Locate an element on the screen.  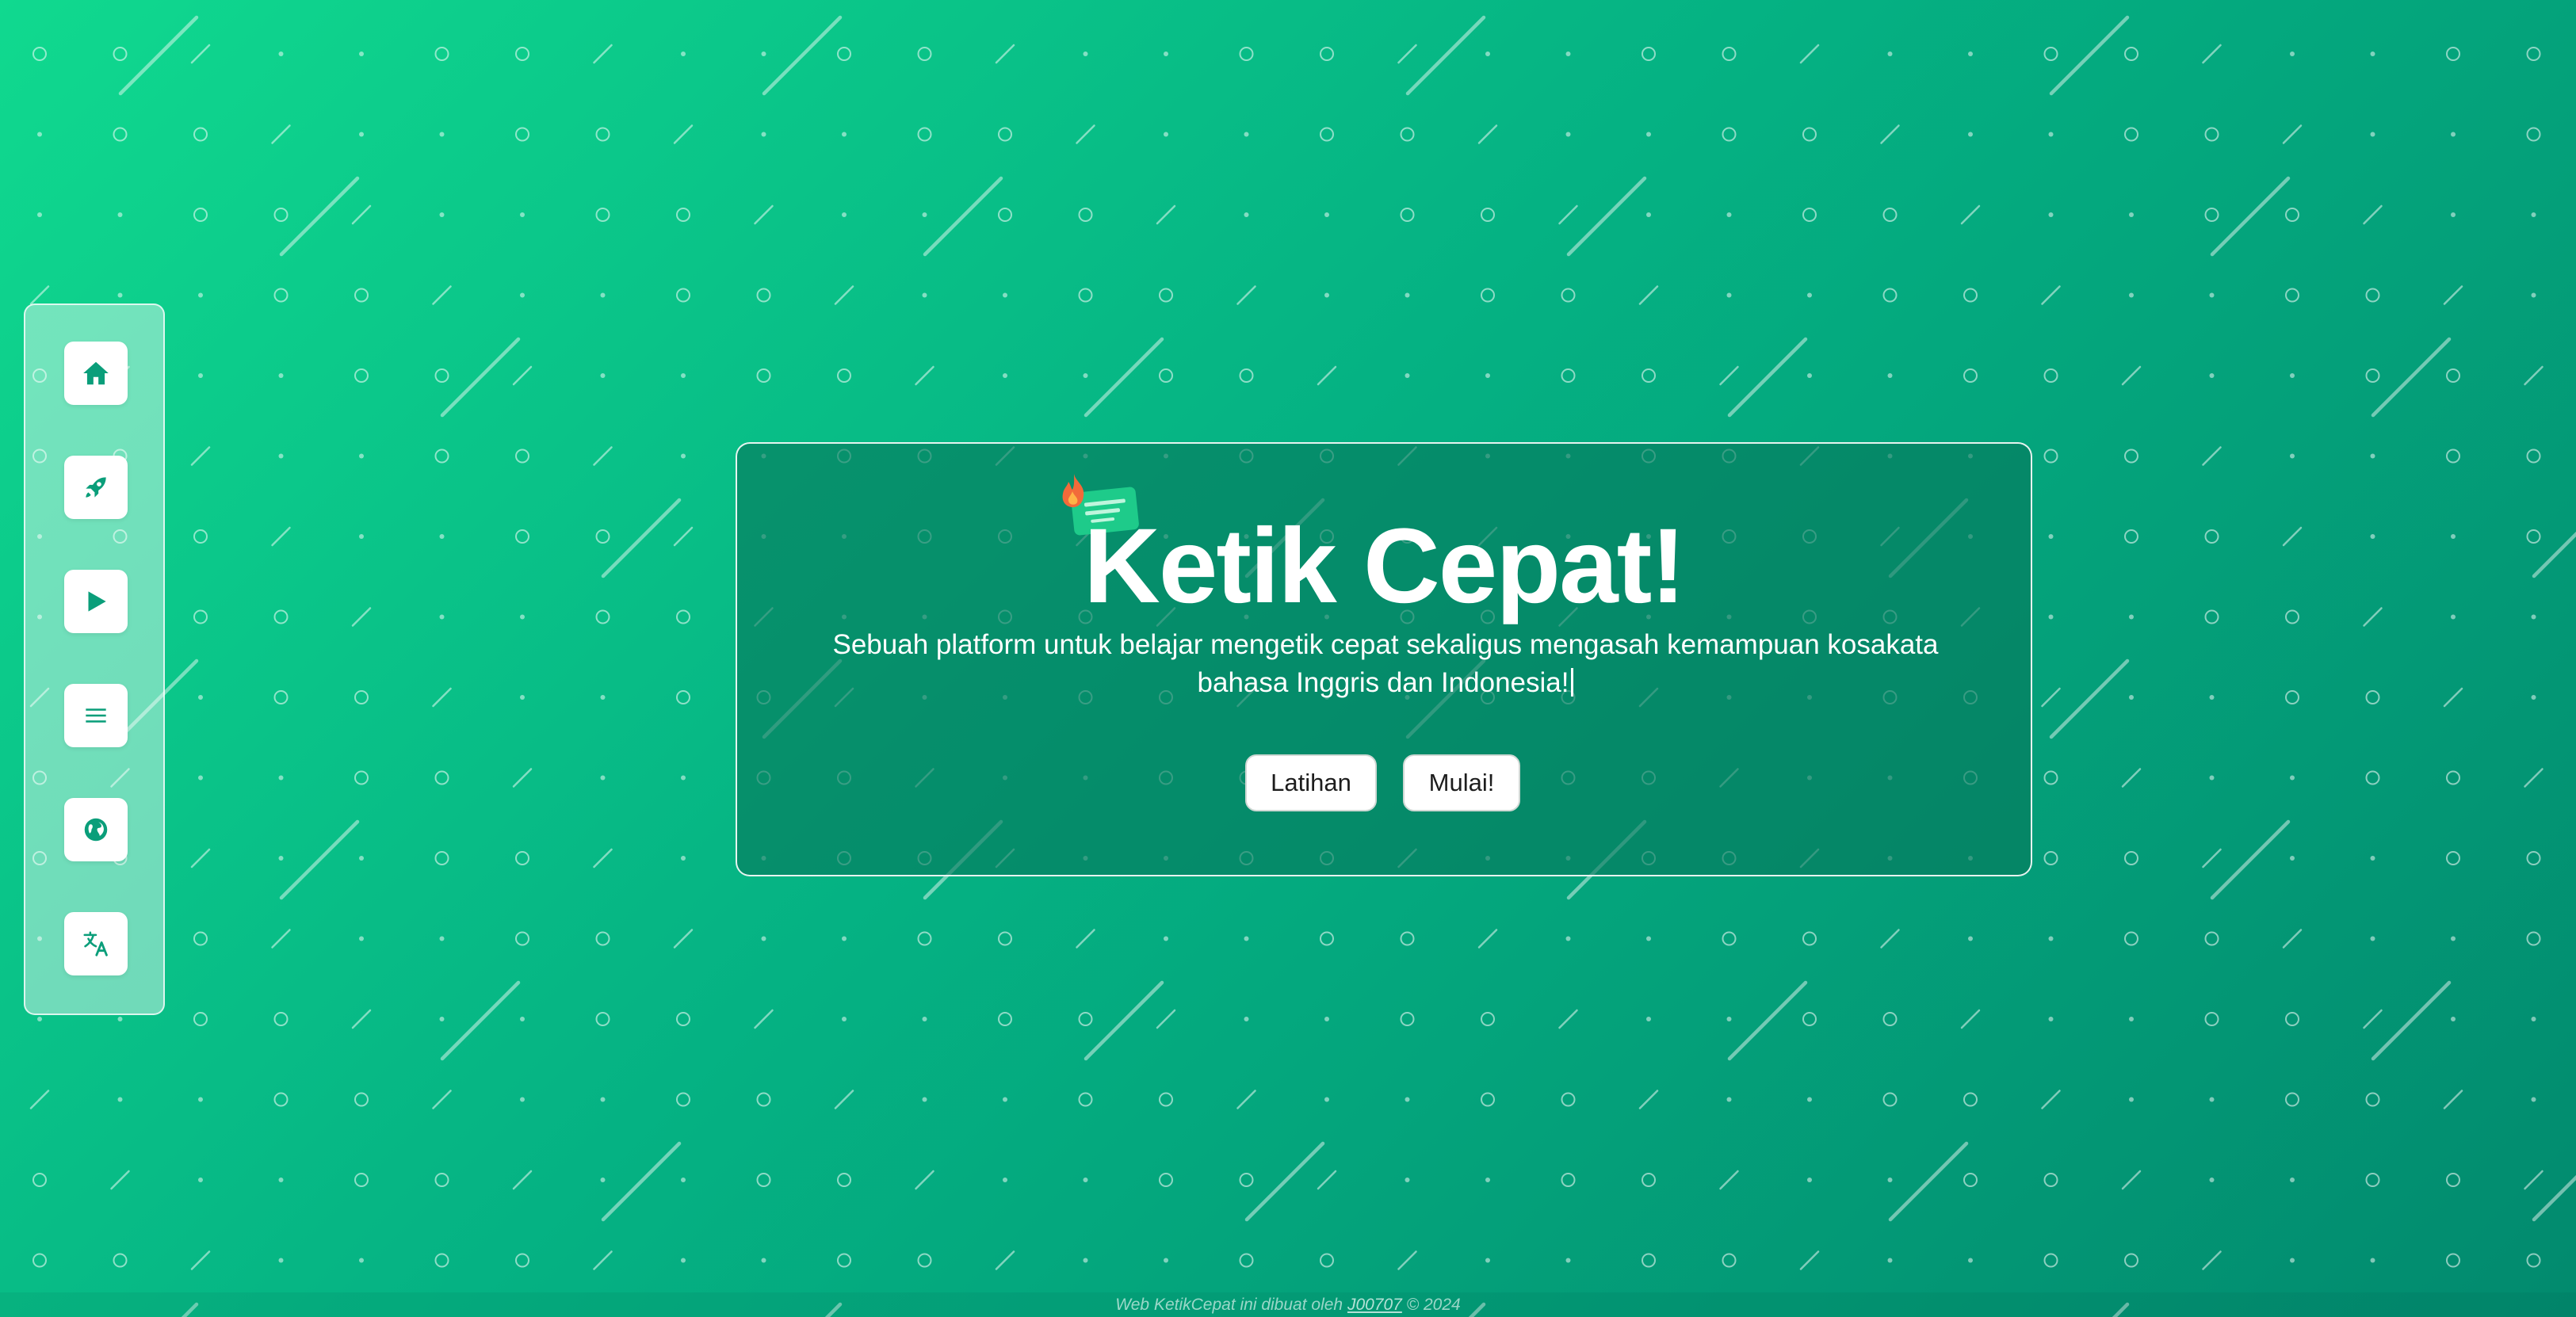
translate-button is located at coordinates (96, 944).